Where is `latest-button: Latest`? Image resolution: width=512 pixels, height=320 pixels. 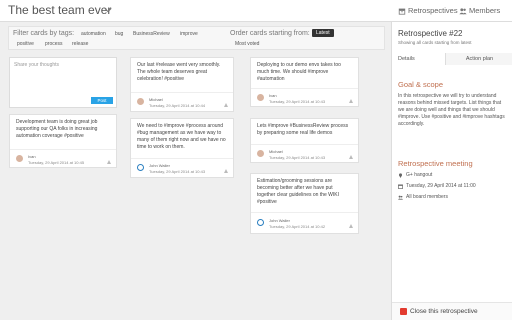
latest-button: Latest is located at coordinates (323, 33).